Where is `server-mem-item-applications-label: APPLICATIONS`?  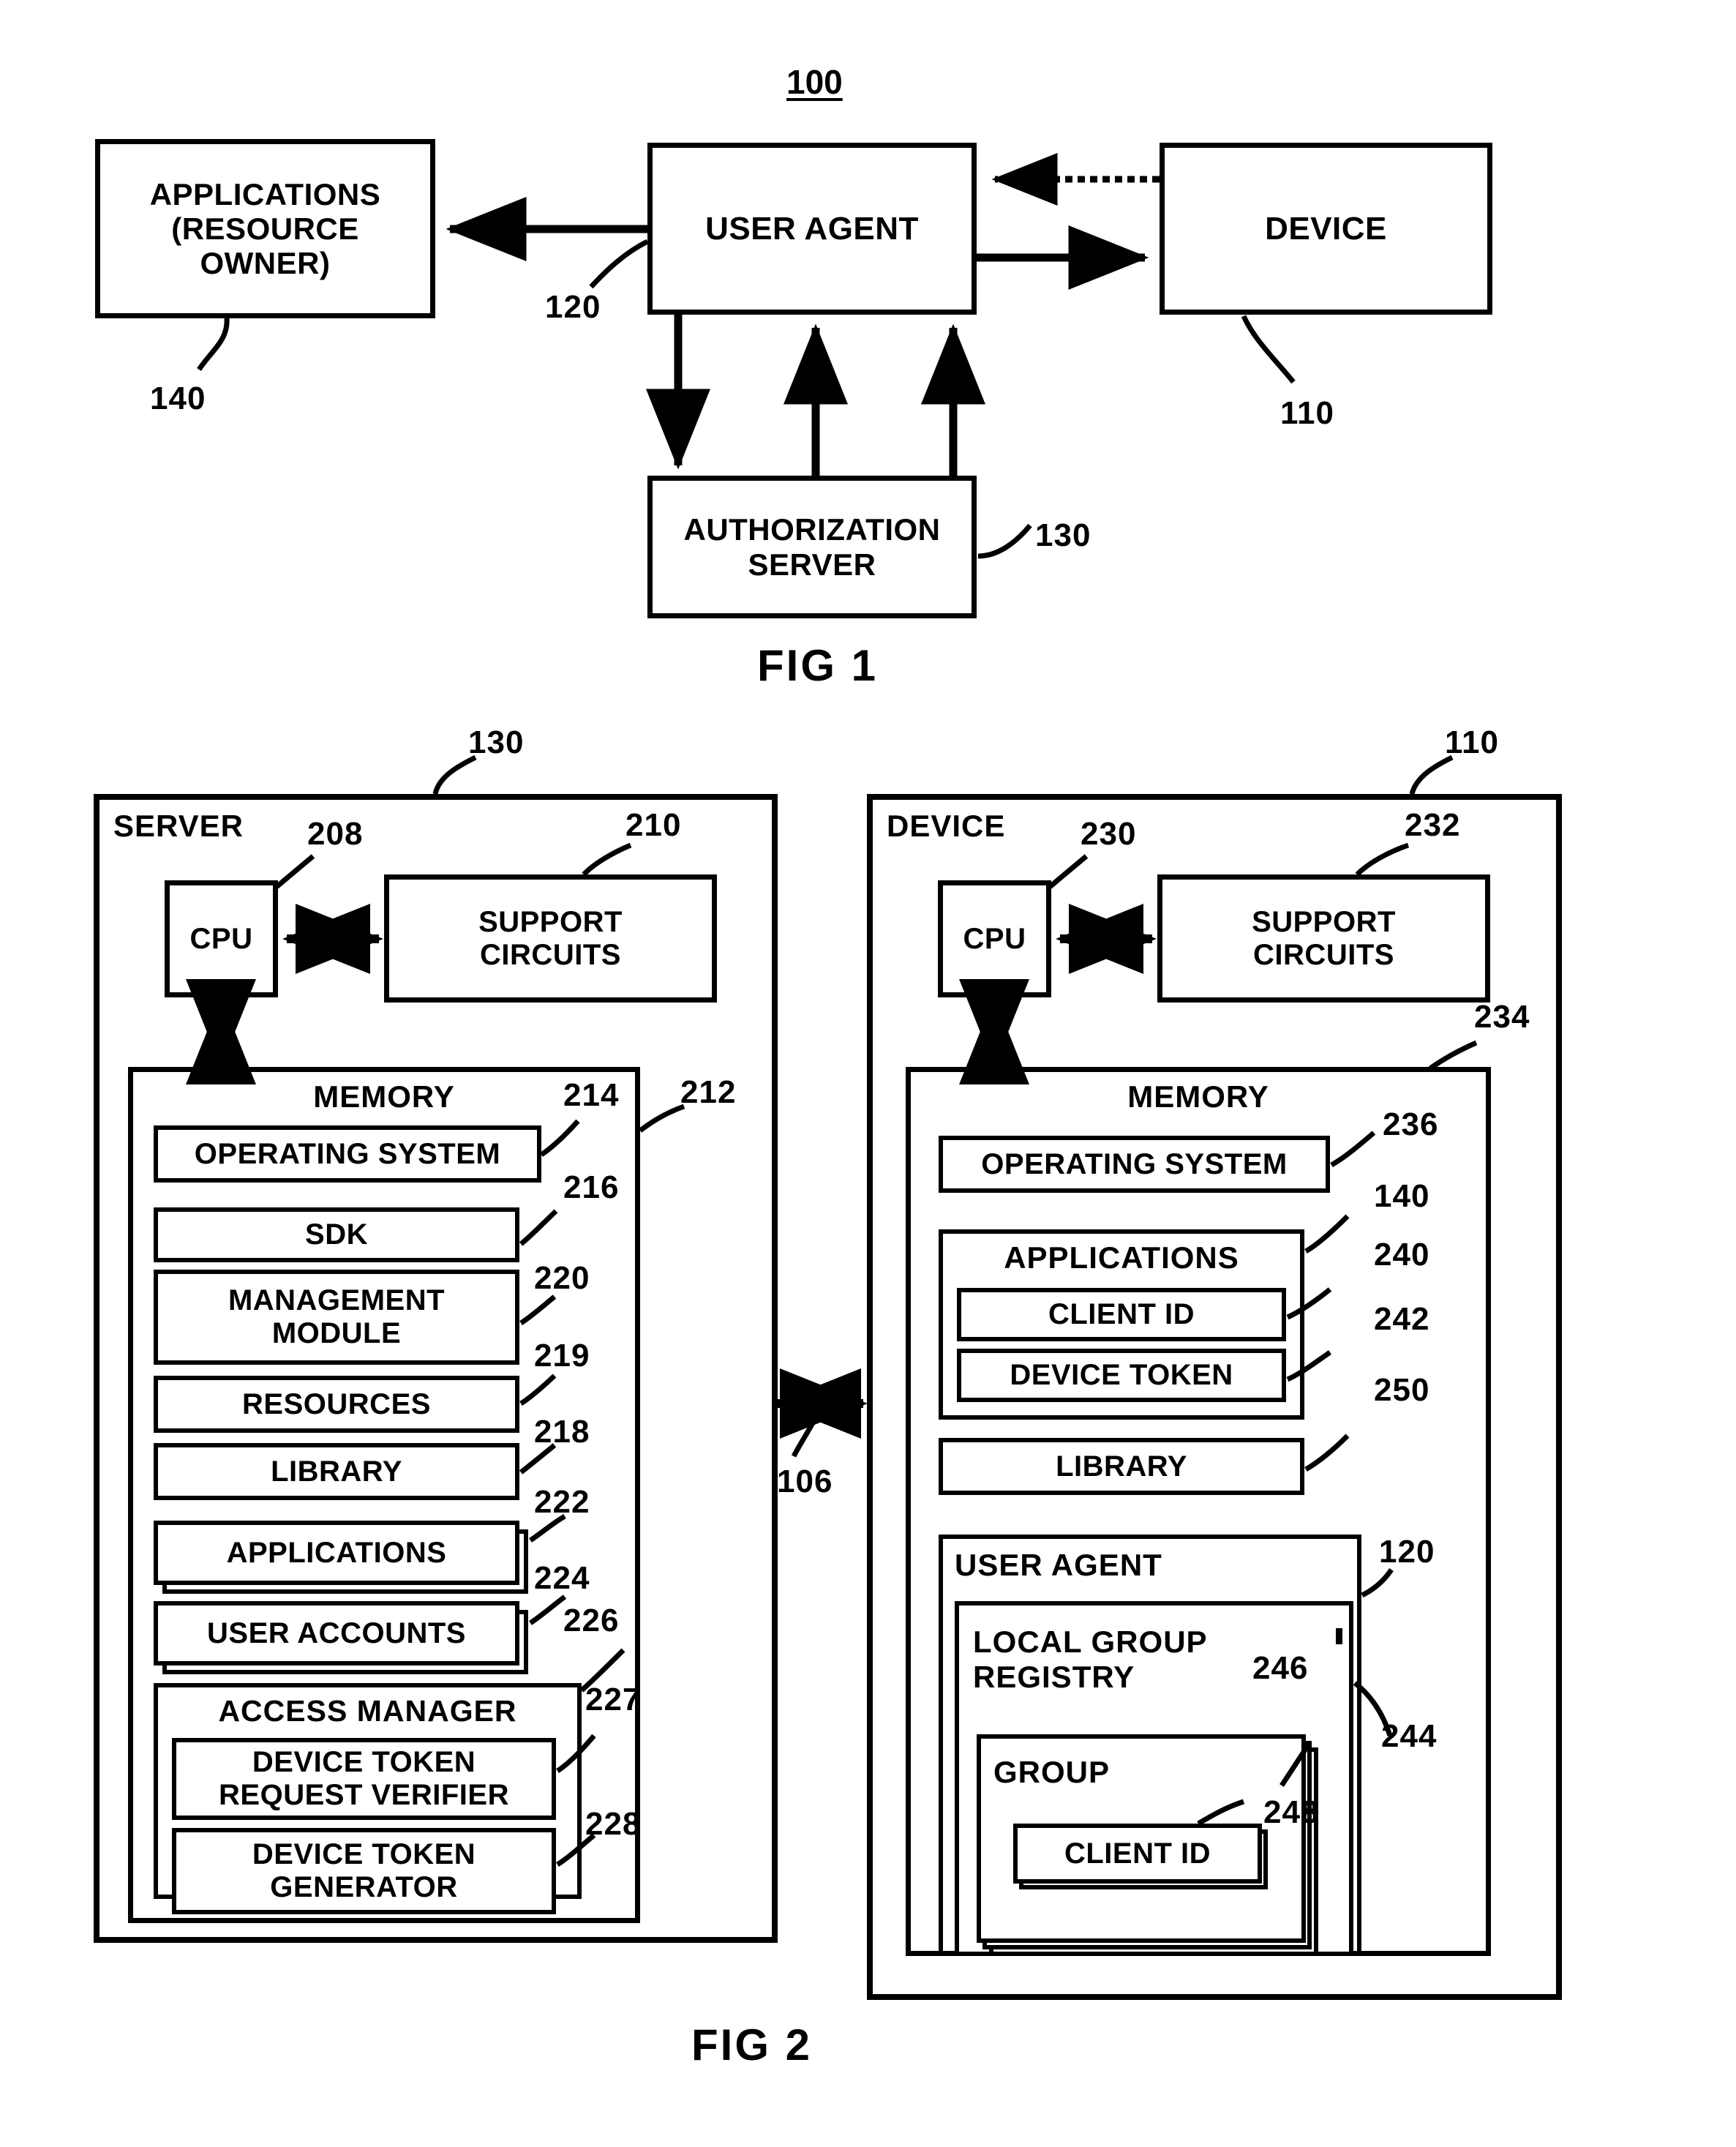 server-mem-item-applications-label: APPLICATIONS is located at coordinates (336, 1552).